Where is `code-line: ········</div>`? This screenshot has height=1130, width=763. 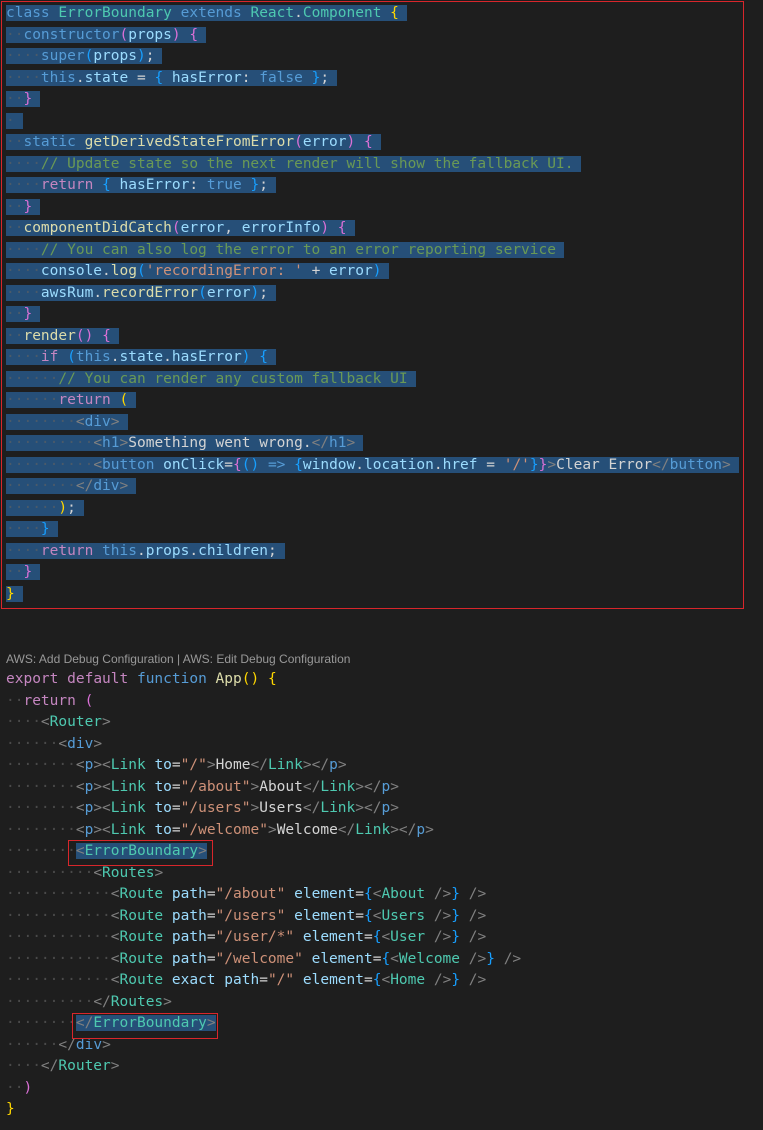 code-line: ········</div> is located at coordinates (369, 487).